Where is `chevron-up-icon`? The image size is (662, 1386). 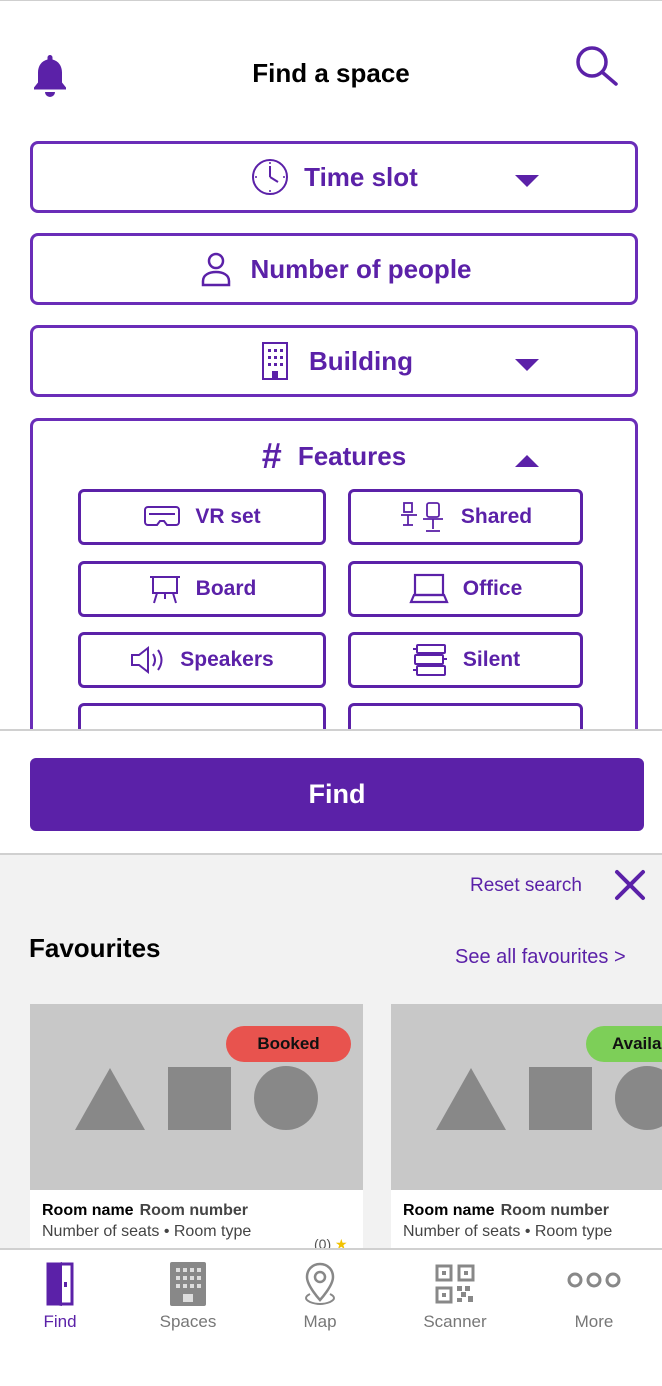
chevron-up-icon is located at coordinates (527, 461).